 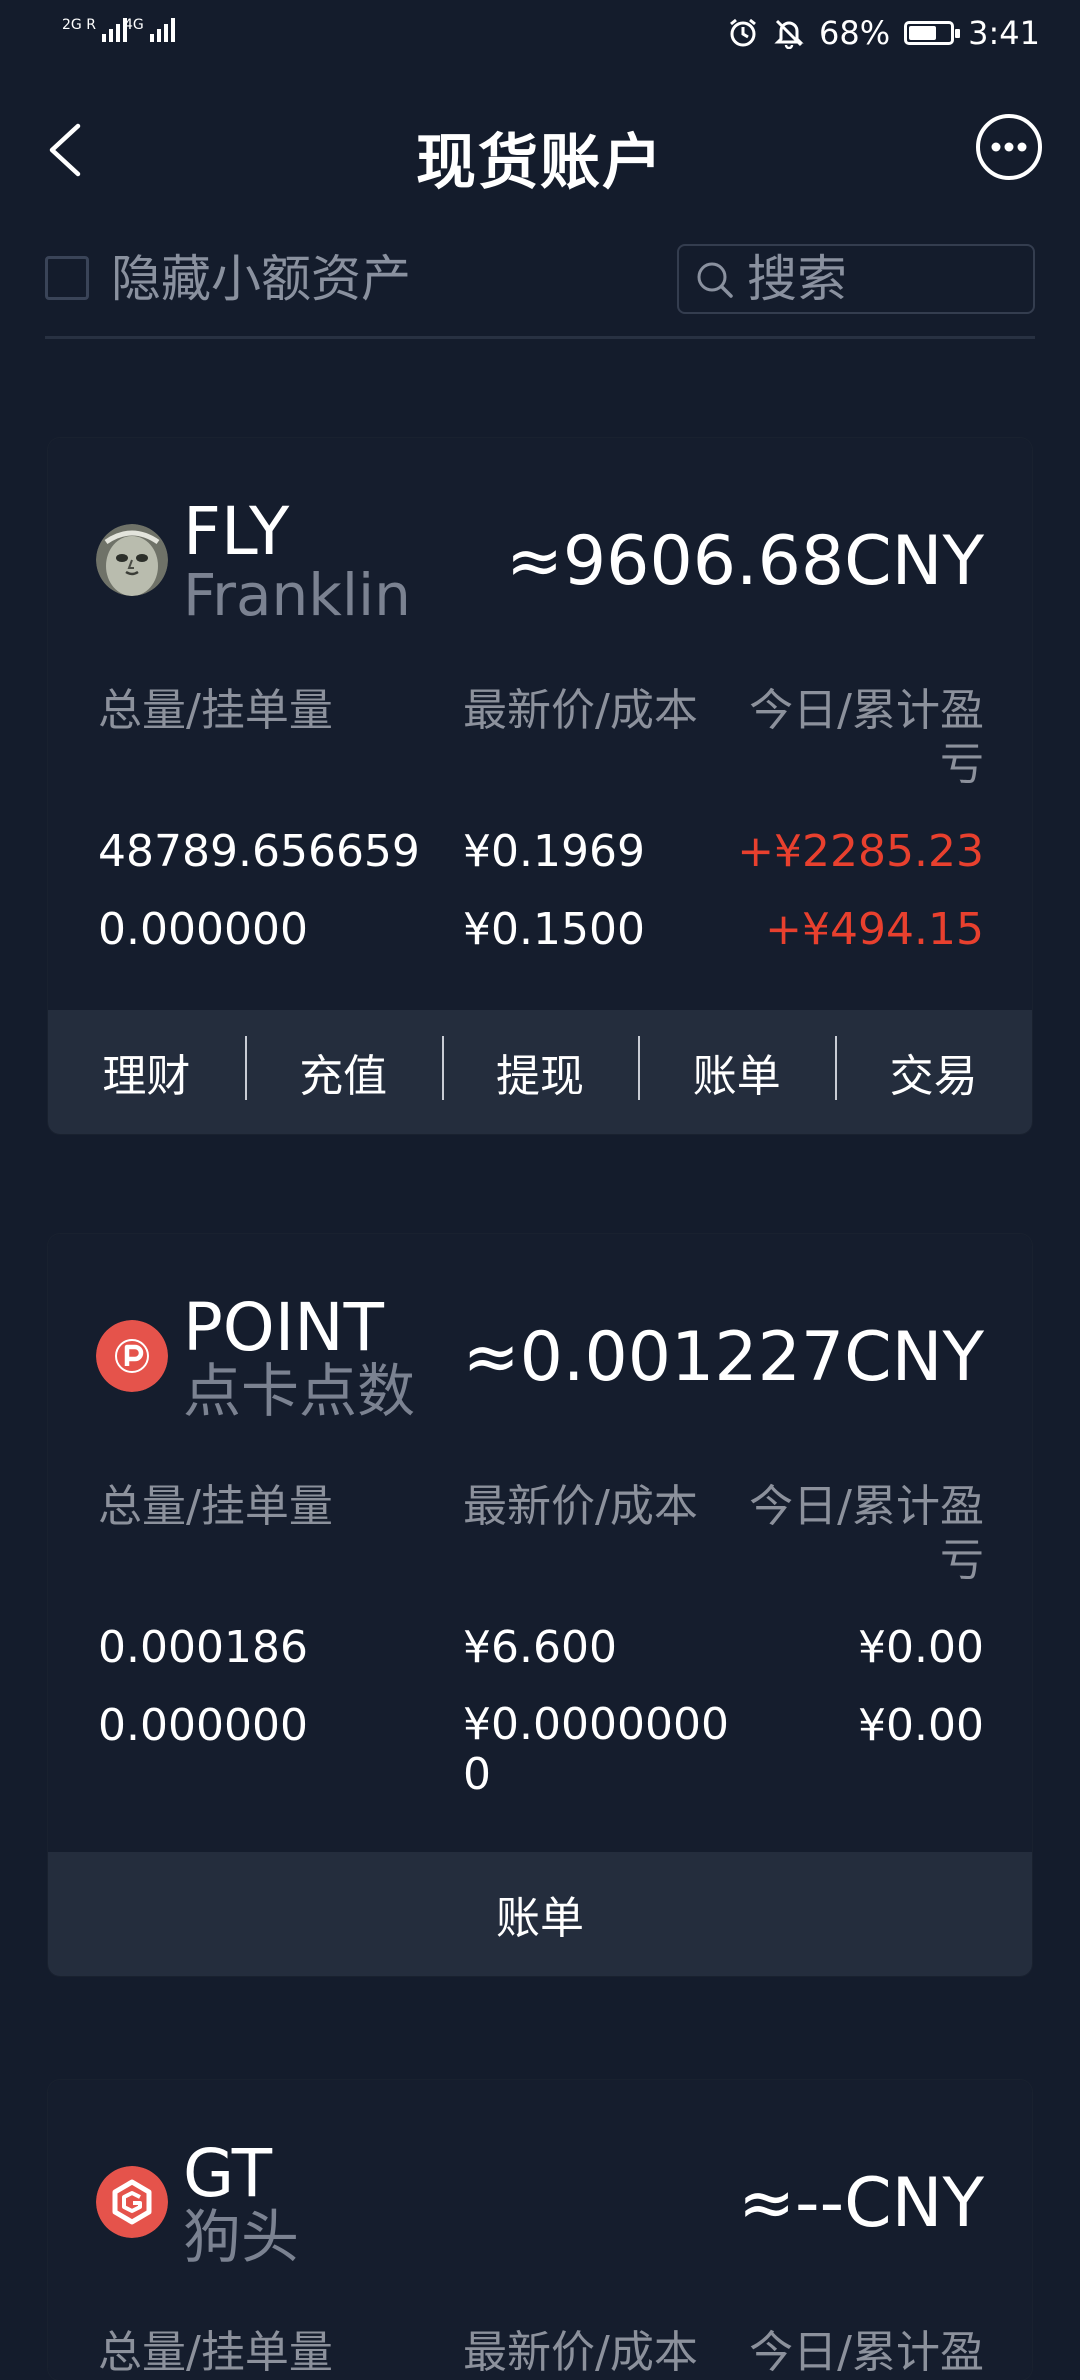 What do you see at coordinates (596, 1749) in the screenshot?
I see `cost-price: ¥0.0000000 0` at bounding box center [596, 1749].